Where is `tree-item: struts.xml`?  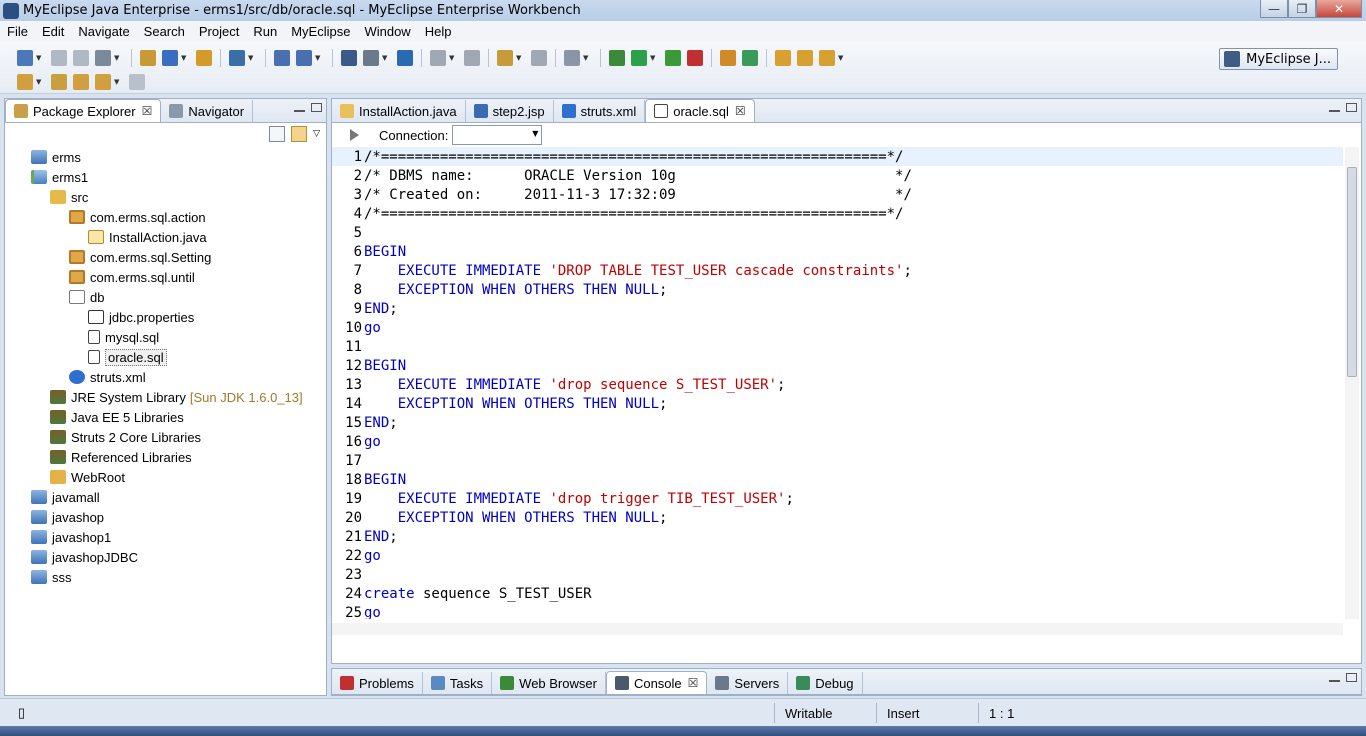
tree-item: struts.xml is located at coordinates (107, 377).